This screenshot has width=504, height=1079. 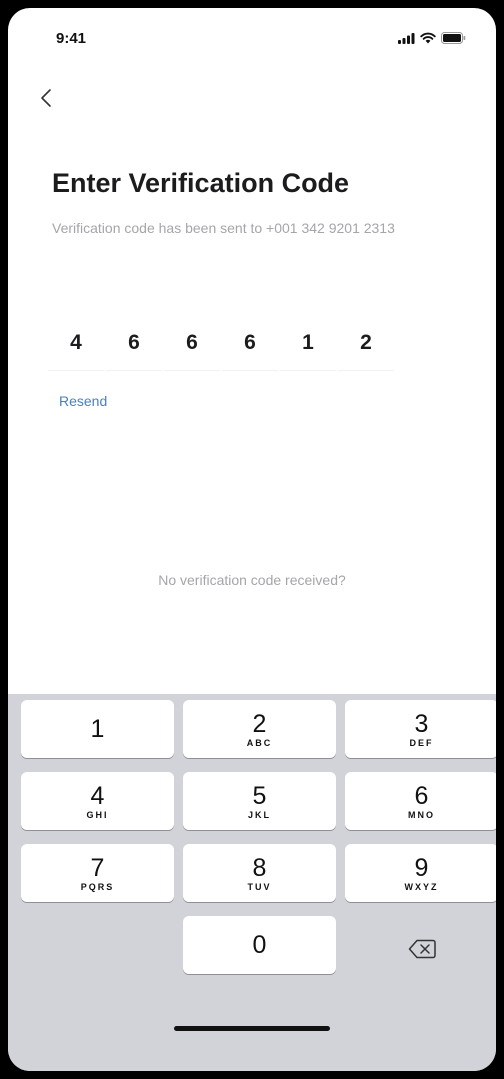 What do you see at coordinates (259, 814) in the screenshot?
I see `key-letters: JKL` at bounding box center [259, 814].